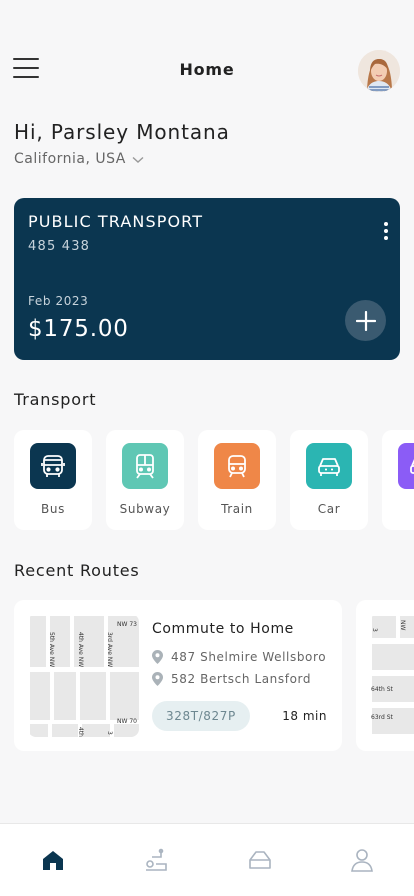 The width and height of the screenshot is (414, 896). Describe the element at coordinates (382, 689) in the screenshot. I see `map-street-label: 64th St` at that location.